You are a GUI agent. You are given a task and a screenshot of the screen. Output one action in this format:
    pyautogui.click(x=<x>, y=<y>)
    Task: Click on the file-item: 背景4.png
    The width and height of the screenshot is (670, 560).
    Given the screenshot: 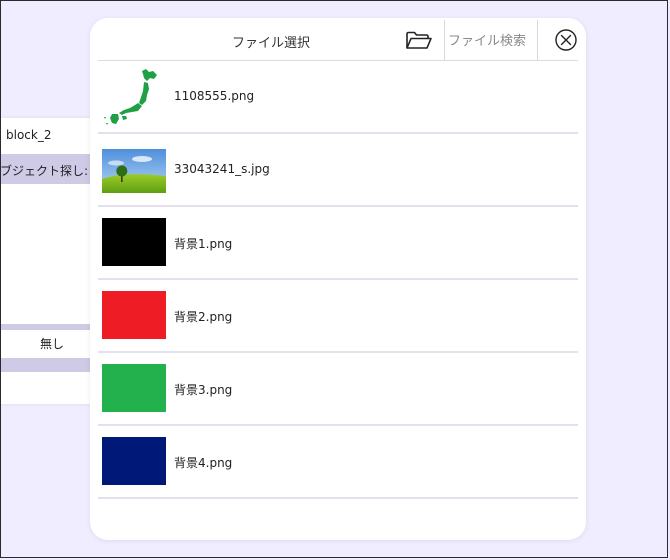 What is the action you would take?
    pyautogui.click(x=338, y=462)
    